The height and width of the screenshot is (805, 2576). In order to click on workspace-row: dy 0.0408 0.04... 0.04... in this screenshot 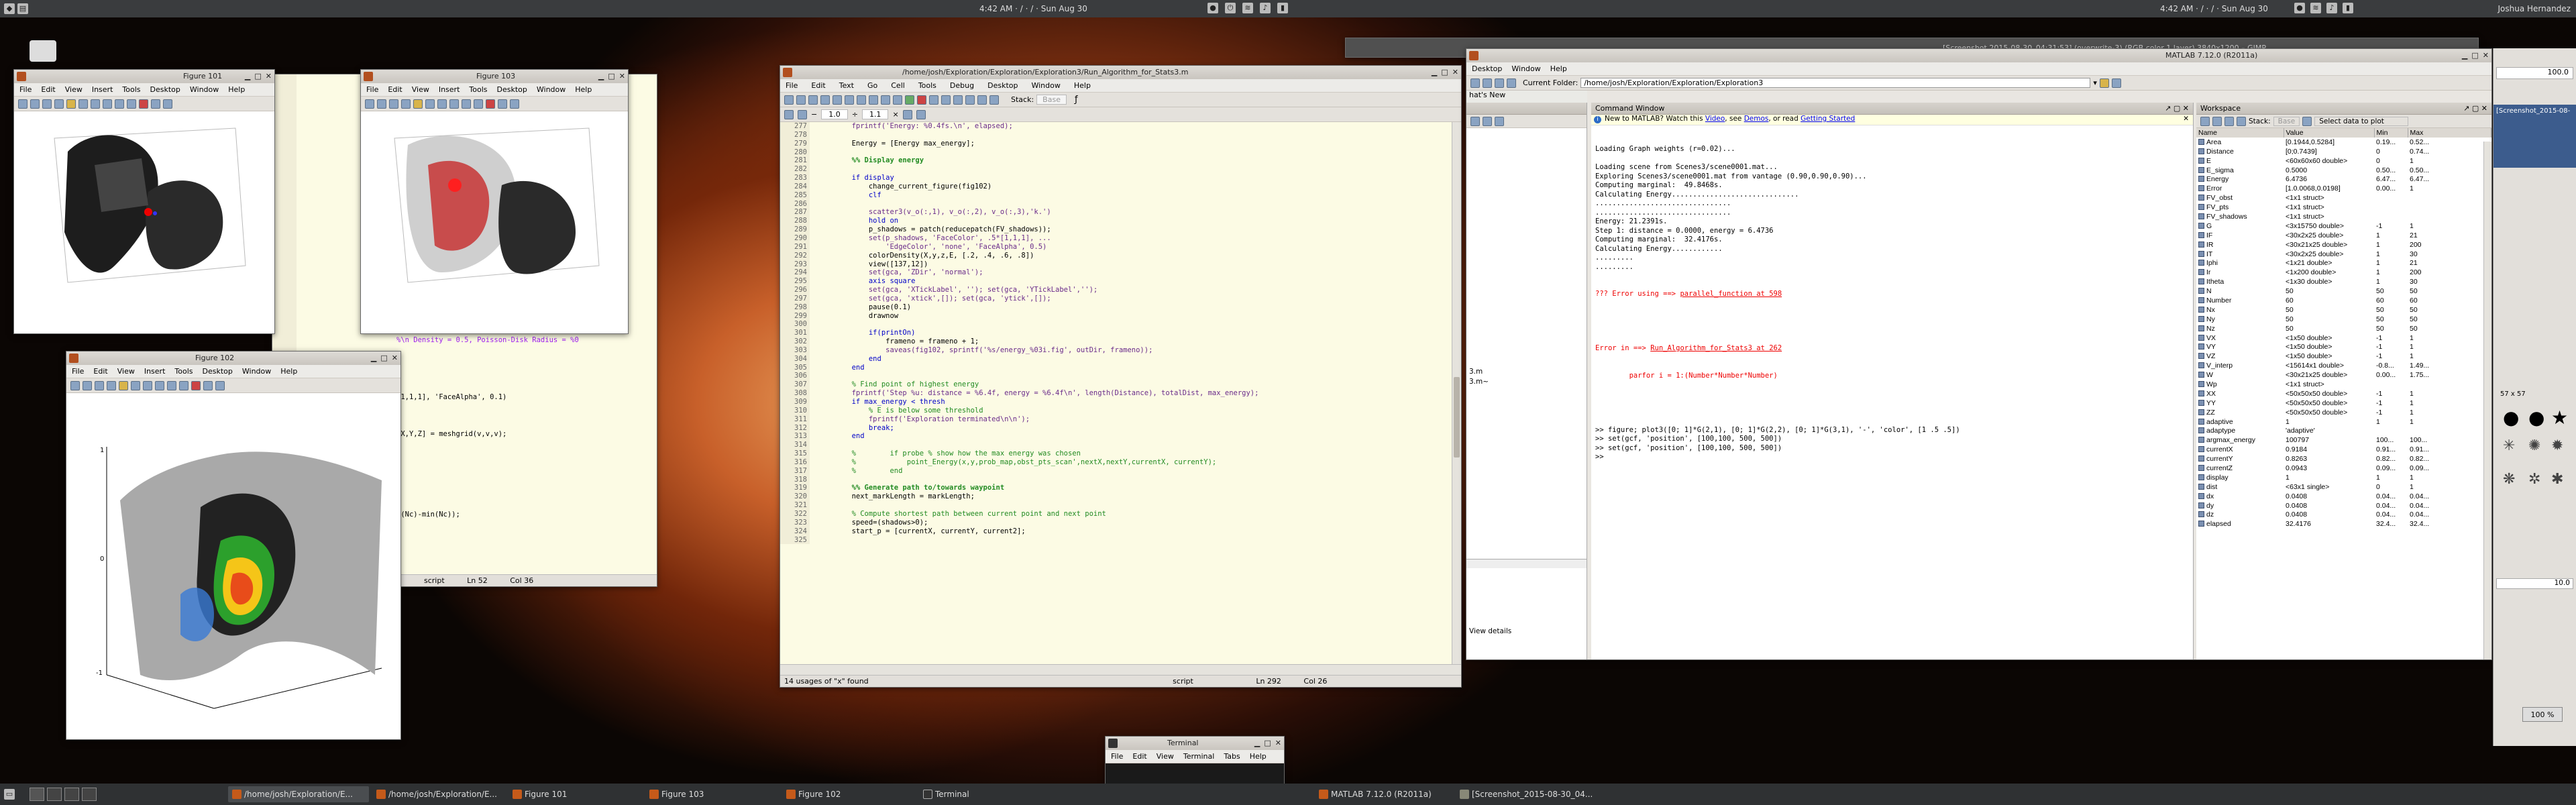, I will do `click(2343, 506)`.